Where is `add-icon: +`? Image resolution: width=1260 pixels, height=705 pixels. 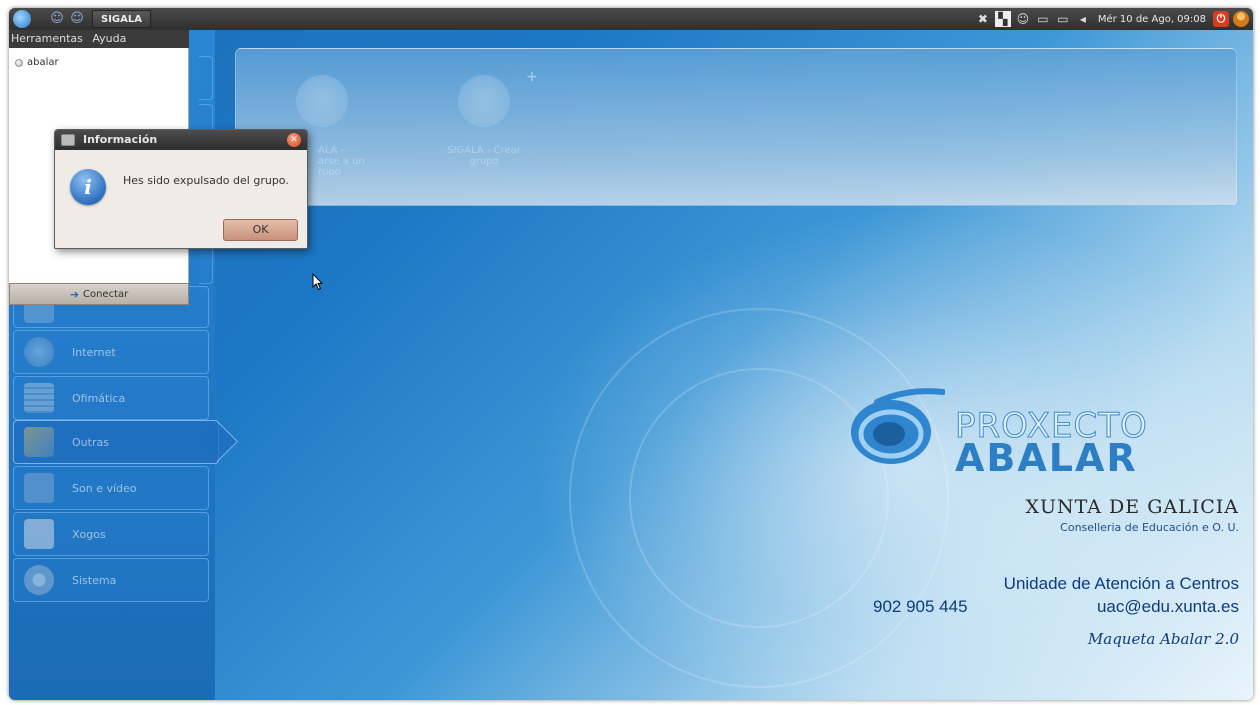
add-icon: + is located at coordinates (532, 77).